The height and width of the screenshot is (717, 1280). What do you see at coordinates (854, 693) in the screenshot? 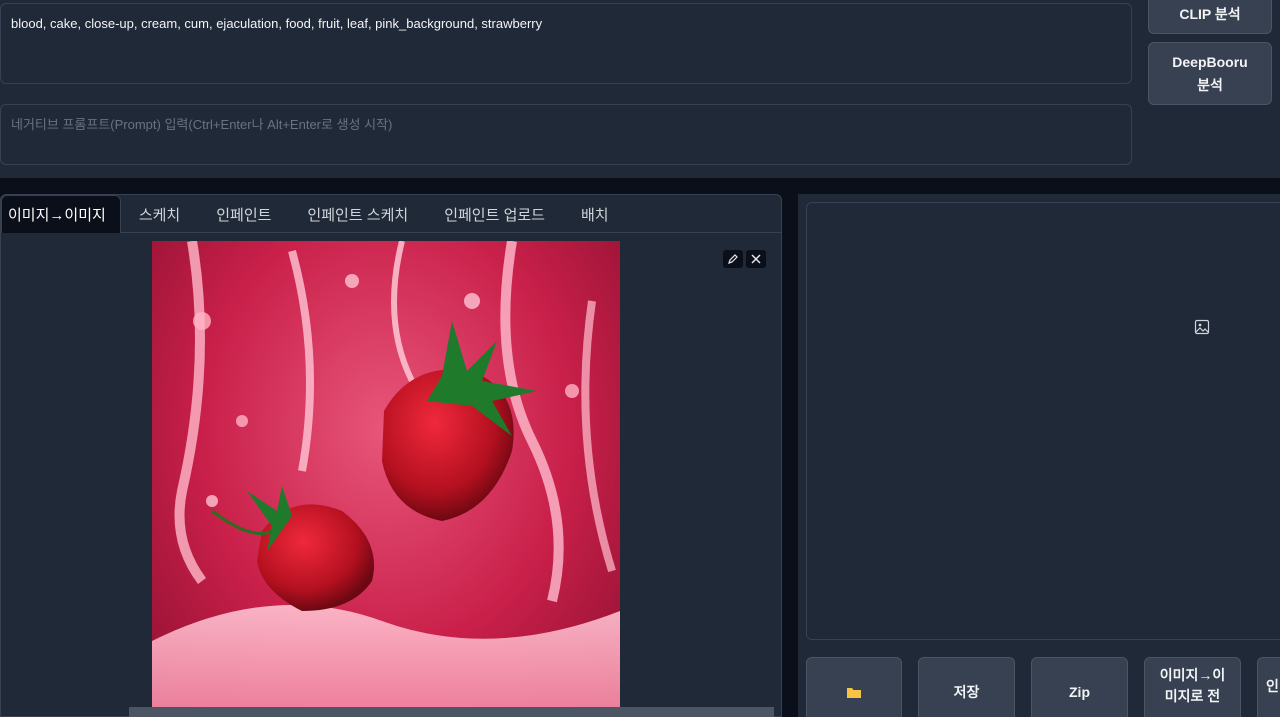
I see `folder-icon` at bounding box center [854, 693].